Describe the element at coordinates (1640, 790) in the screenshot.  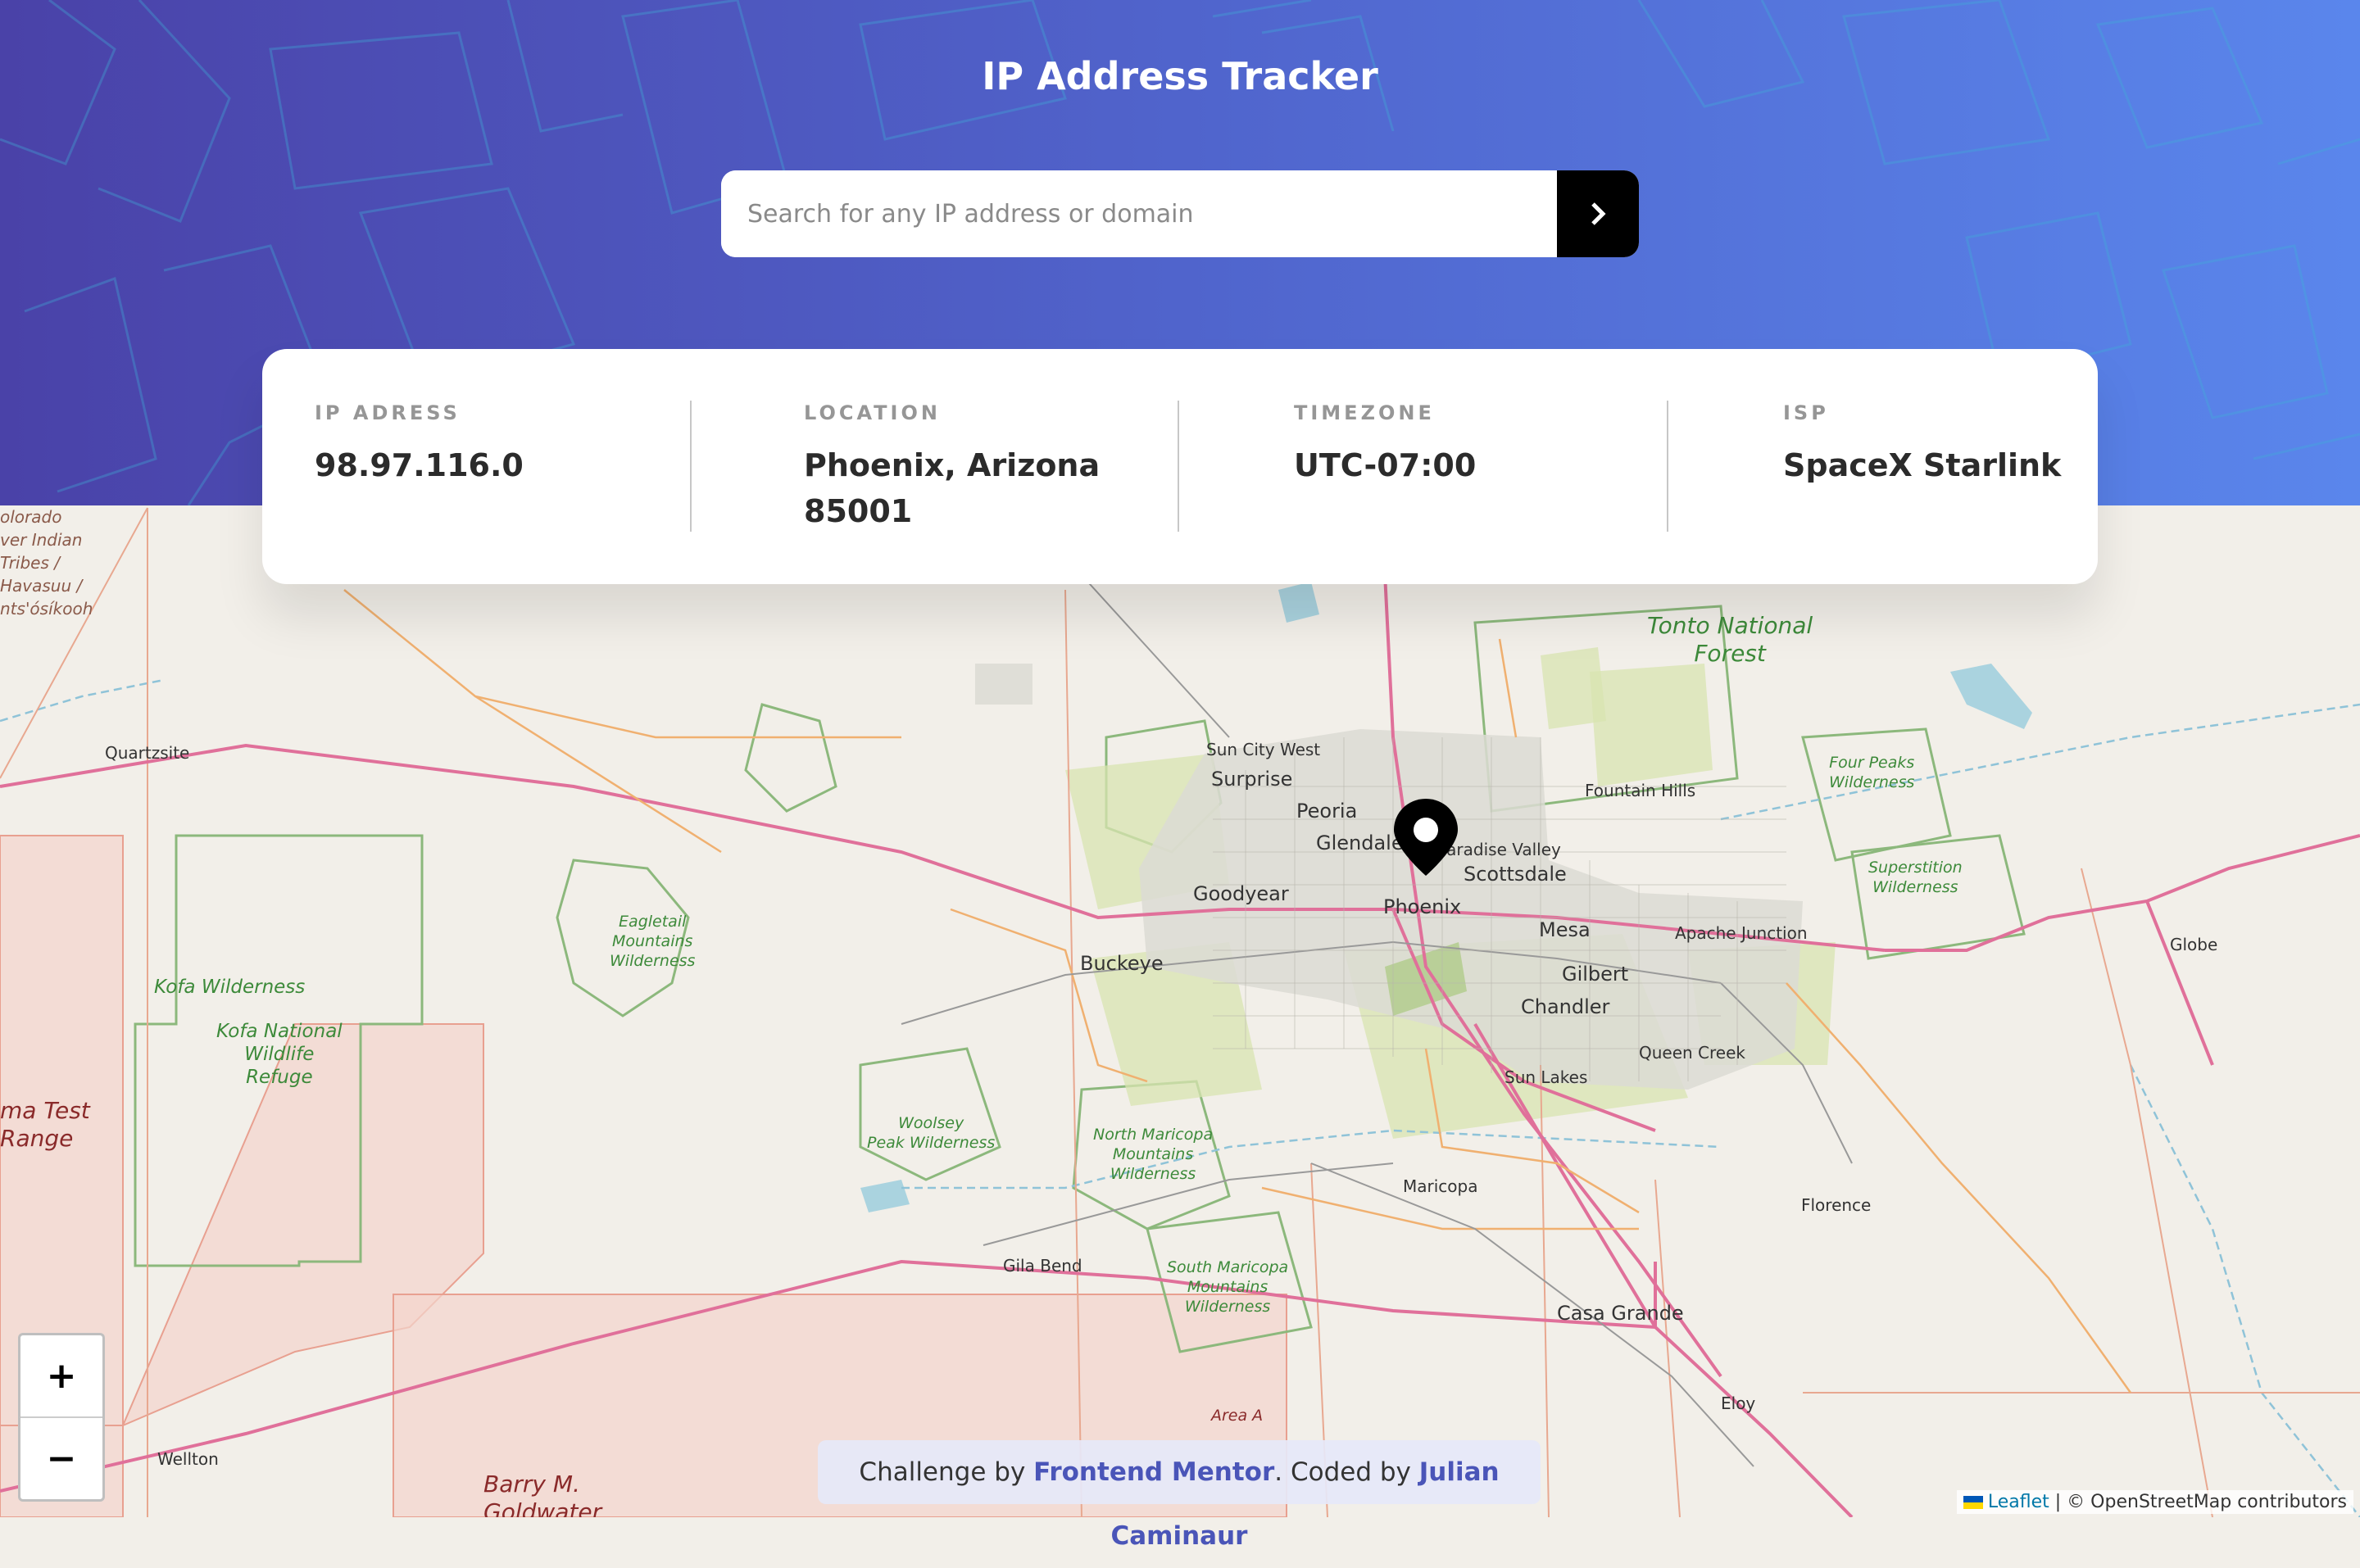
I see `map-label-fountain-hills: Fountain Hills` at that location.